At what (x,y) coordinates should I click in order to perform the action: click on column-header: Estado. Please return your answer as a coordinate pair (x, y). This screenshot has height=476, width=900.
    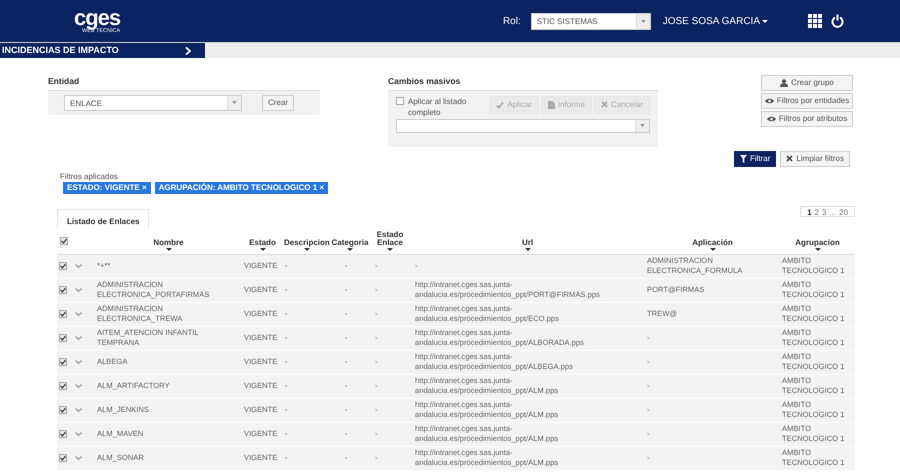
    Looking at the image, I should click on (262, 242).